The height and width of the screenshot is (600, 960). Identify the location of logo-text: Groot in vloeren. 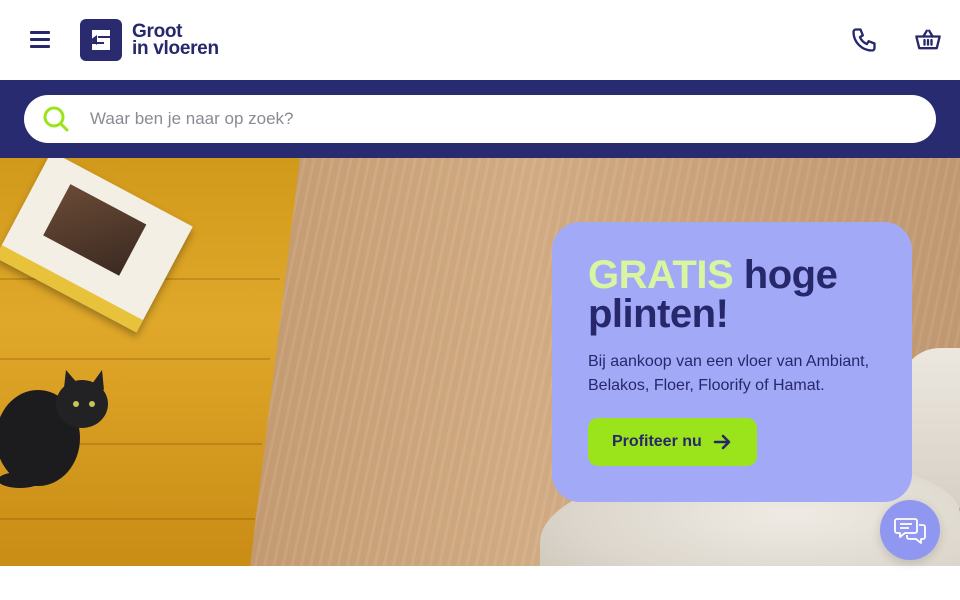
(175, 40).